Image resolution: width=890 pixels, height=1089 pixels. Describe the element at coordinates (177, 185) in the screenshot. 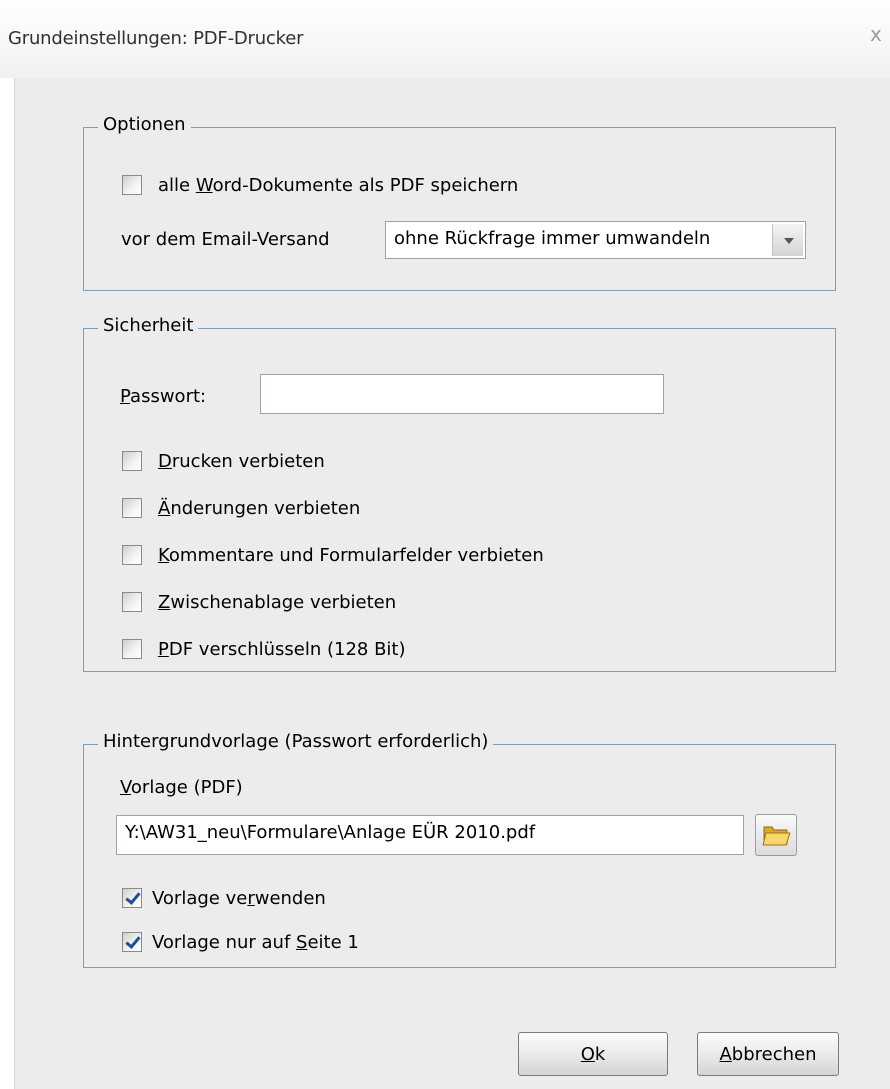

I see `label-part: alle` at that location.